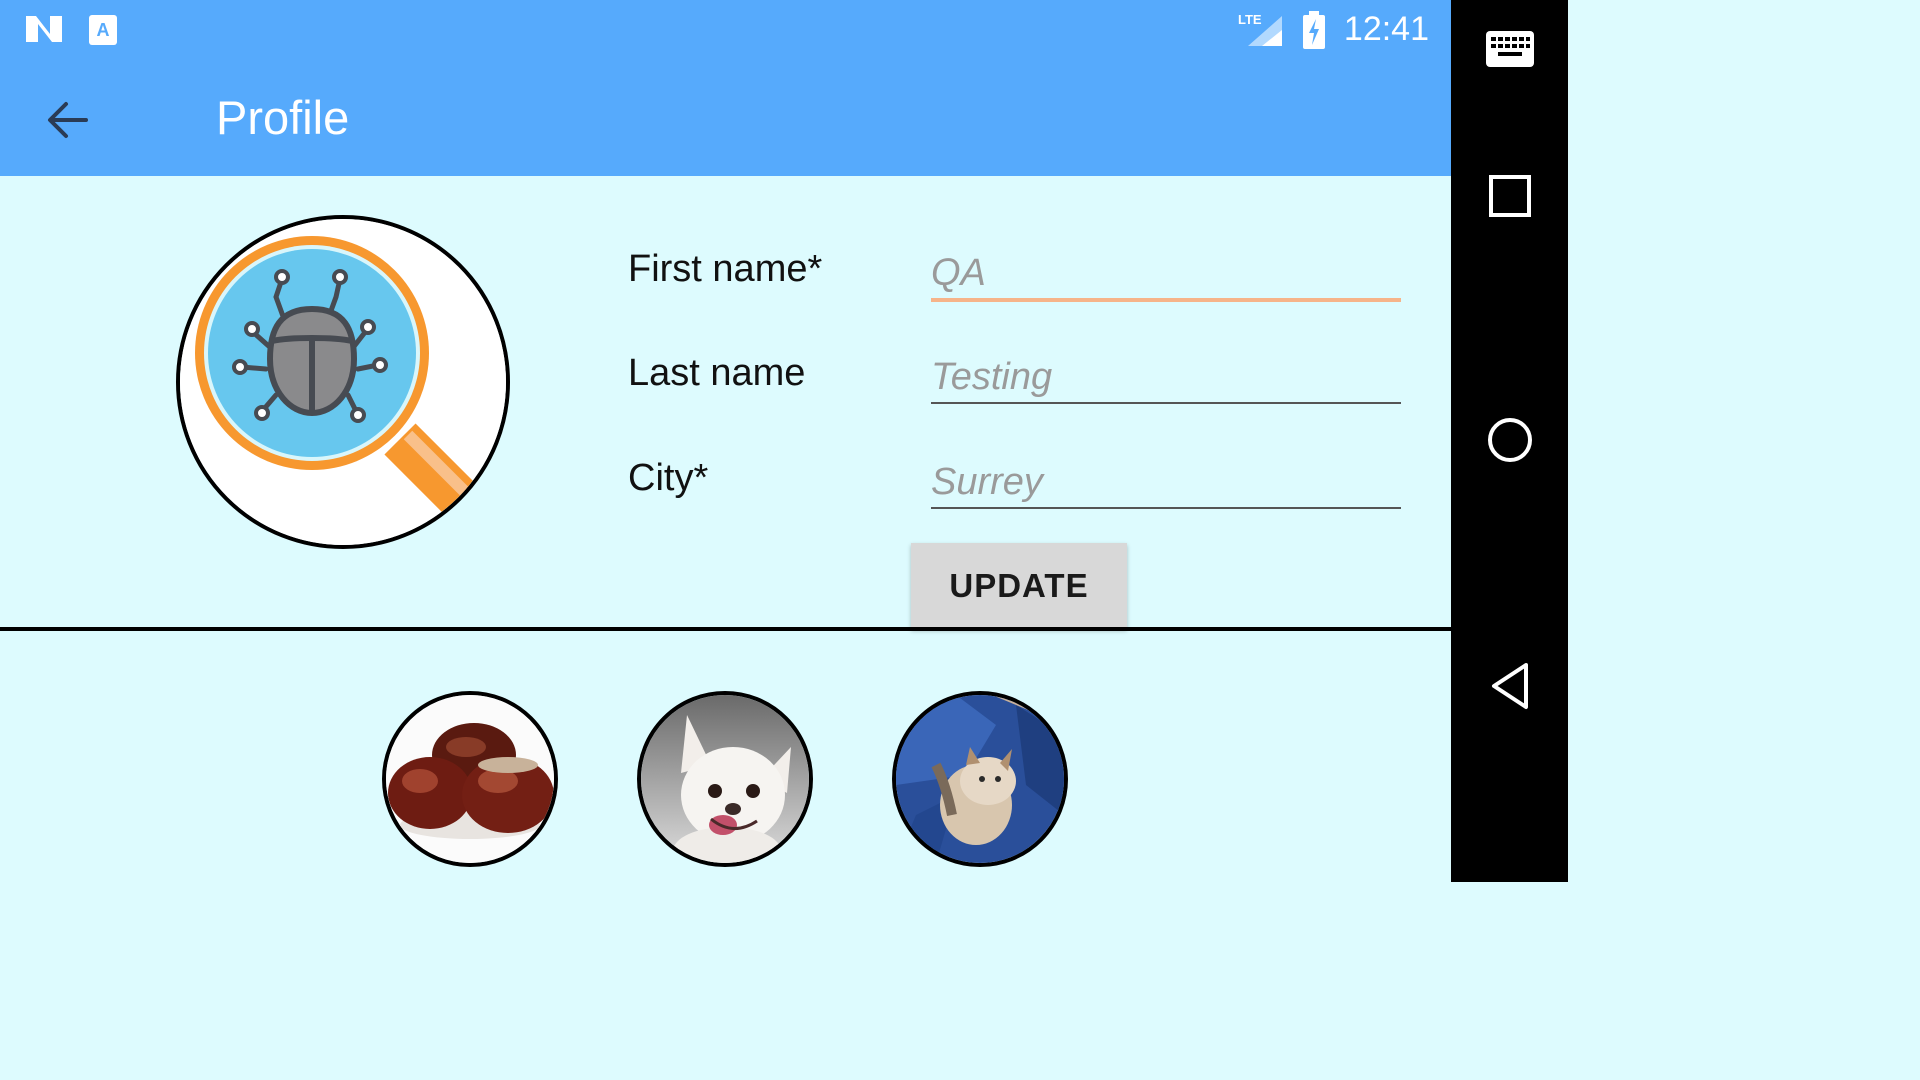 This screenshot has height=1080, width=1920. I want to click on back-button, so click(68, 120).